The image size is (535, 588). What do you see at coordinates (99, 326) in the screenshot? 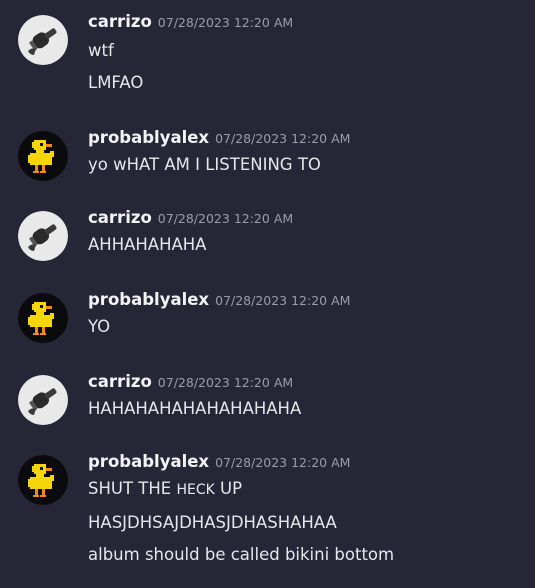
I see `message-text: YO` at bounding box center [99, 326].